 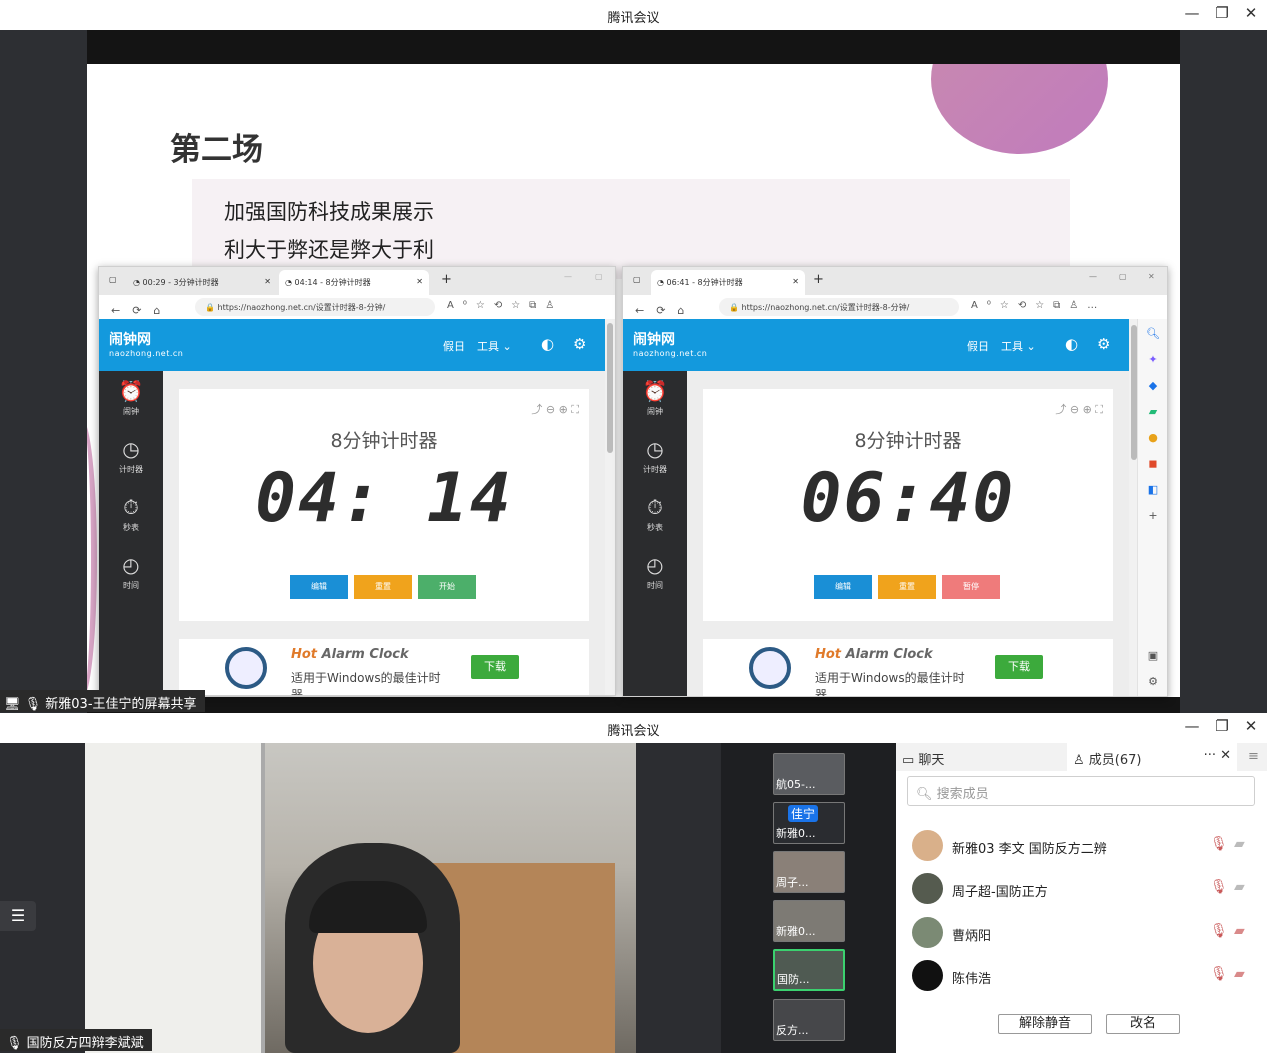 I want to click on scrollbar-thumb, so click(x=610, y=388).